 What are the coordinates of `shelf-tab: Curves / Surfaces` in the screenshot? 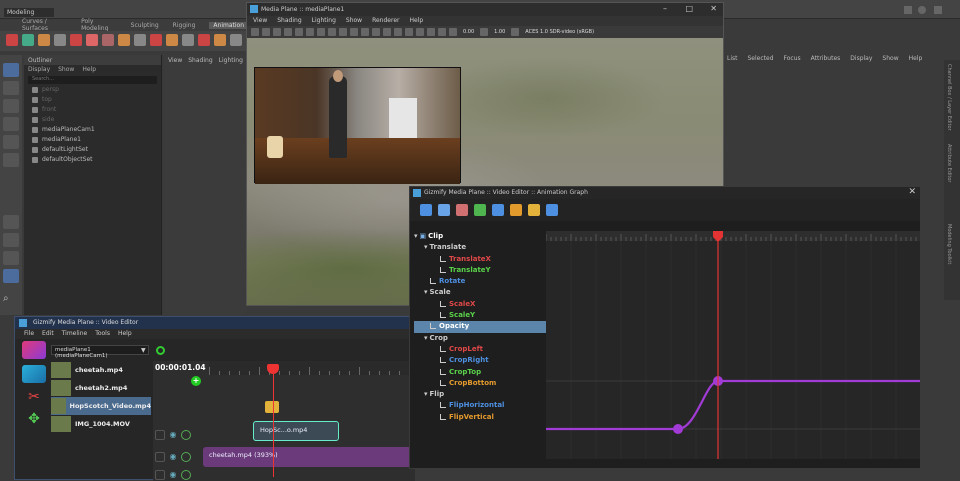 It's located at (44, 25).